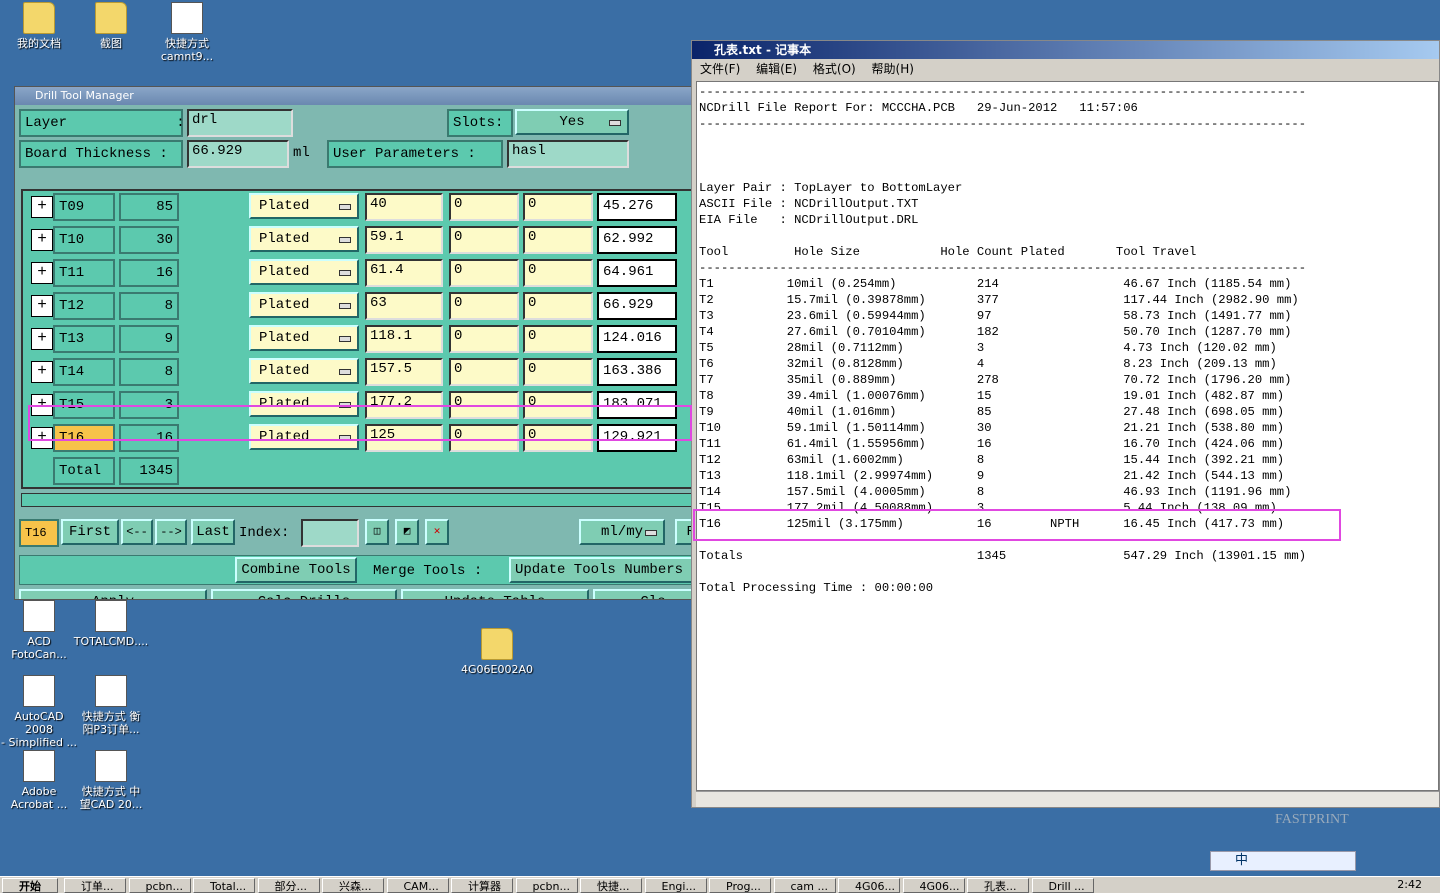  I want to click on tool-name: T12, so click(84, 306).